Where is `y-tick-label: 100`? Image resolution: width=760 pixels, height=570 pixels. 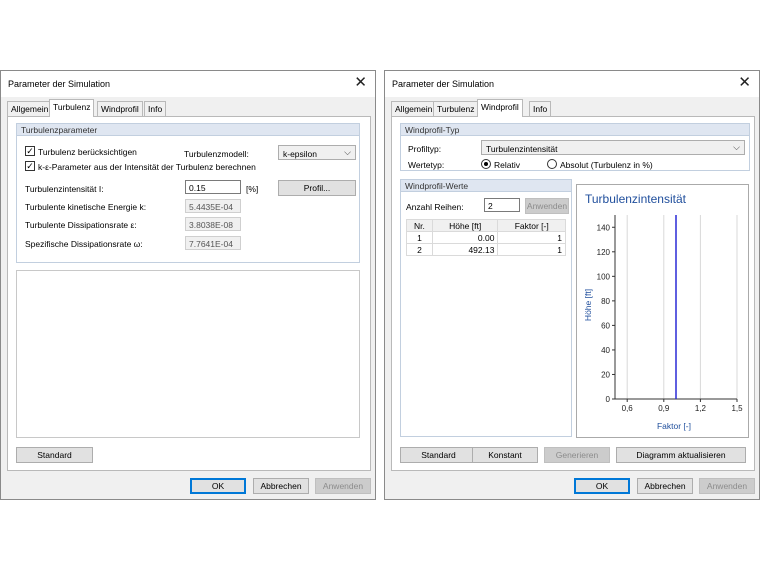 y-tick-label: 100 is located at coordinates (604, 276).